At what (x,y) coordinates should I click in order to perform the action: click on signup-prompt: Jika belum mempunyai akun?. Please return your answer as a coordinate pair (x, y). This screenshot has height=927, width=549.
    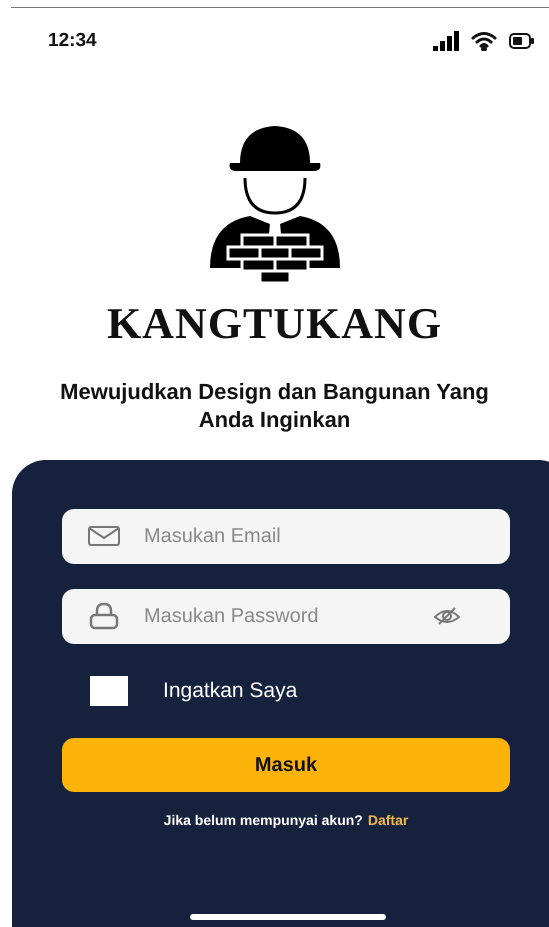
    Looking at the image, I should click on (263, 820).